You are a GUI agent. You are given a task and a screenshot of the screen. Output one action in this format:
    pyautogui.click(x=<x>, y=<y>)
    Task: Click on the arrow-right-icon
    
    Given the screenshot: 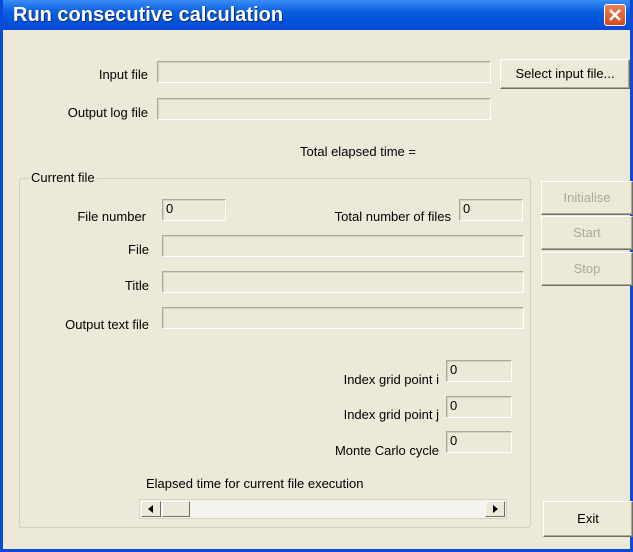 What is the action you would take?
    pyautogui.click(x=495, y=509)
    